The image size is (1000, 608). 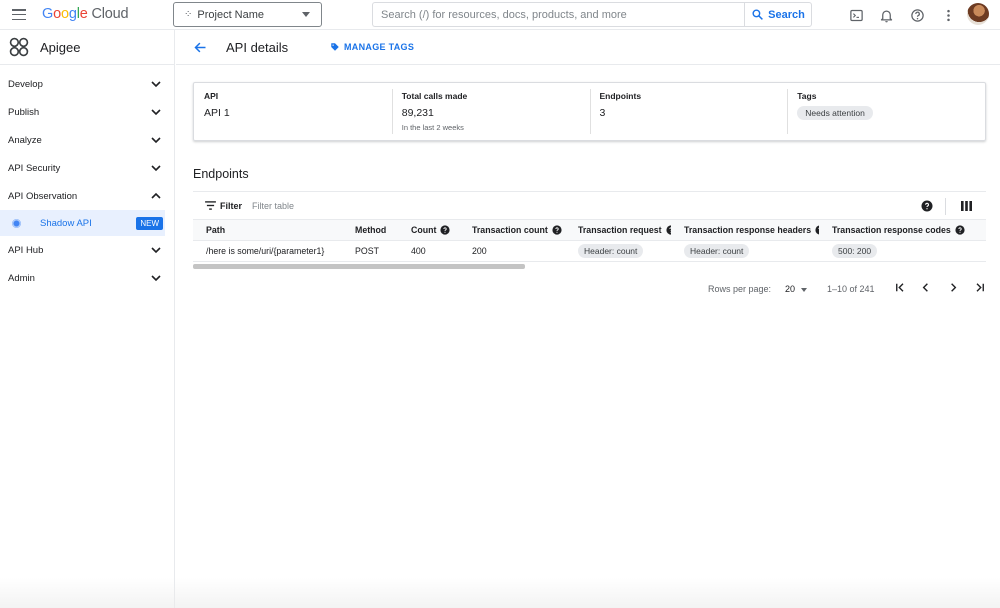 What do you see at coordinates (618, 230) in the screenshot?
I see `column-header-transaction-request: Transaction request` at bounding box center [618, 230].